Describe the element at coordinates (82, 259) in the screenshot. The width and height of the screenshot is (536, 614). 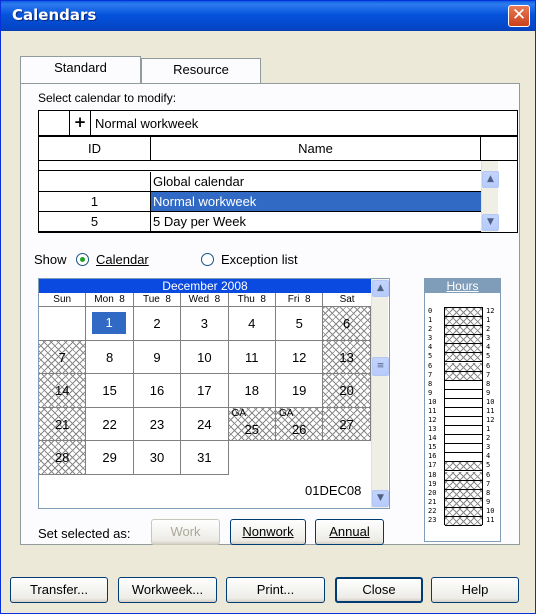
I see `calendar-radio` at that location.